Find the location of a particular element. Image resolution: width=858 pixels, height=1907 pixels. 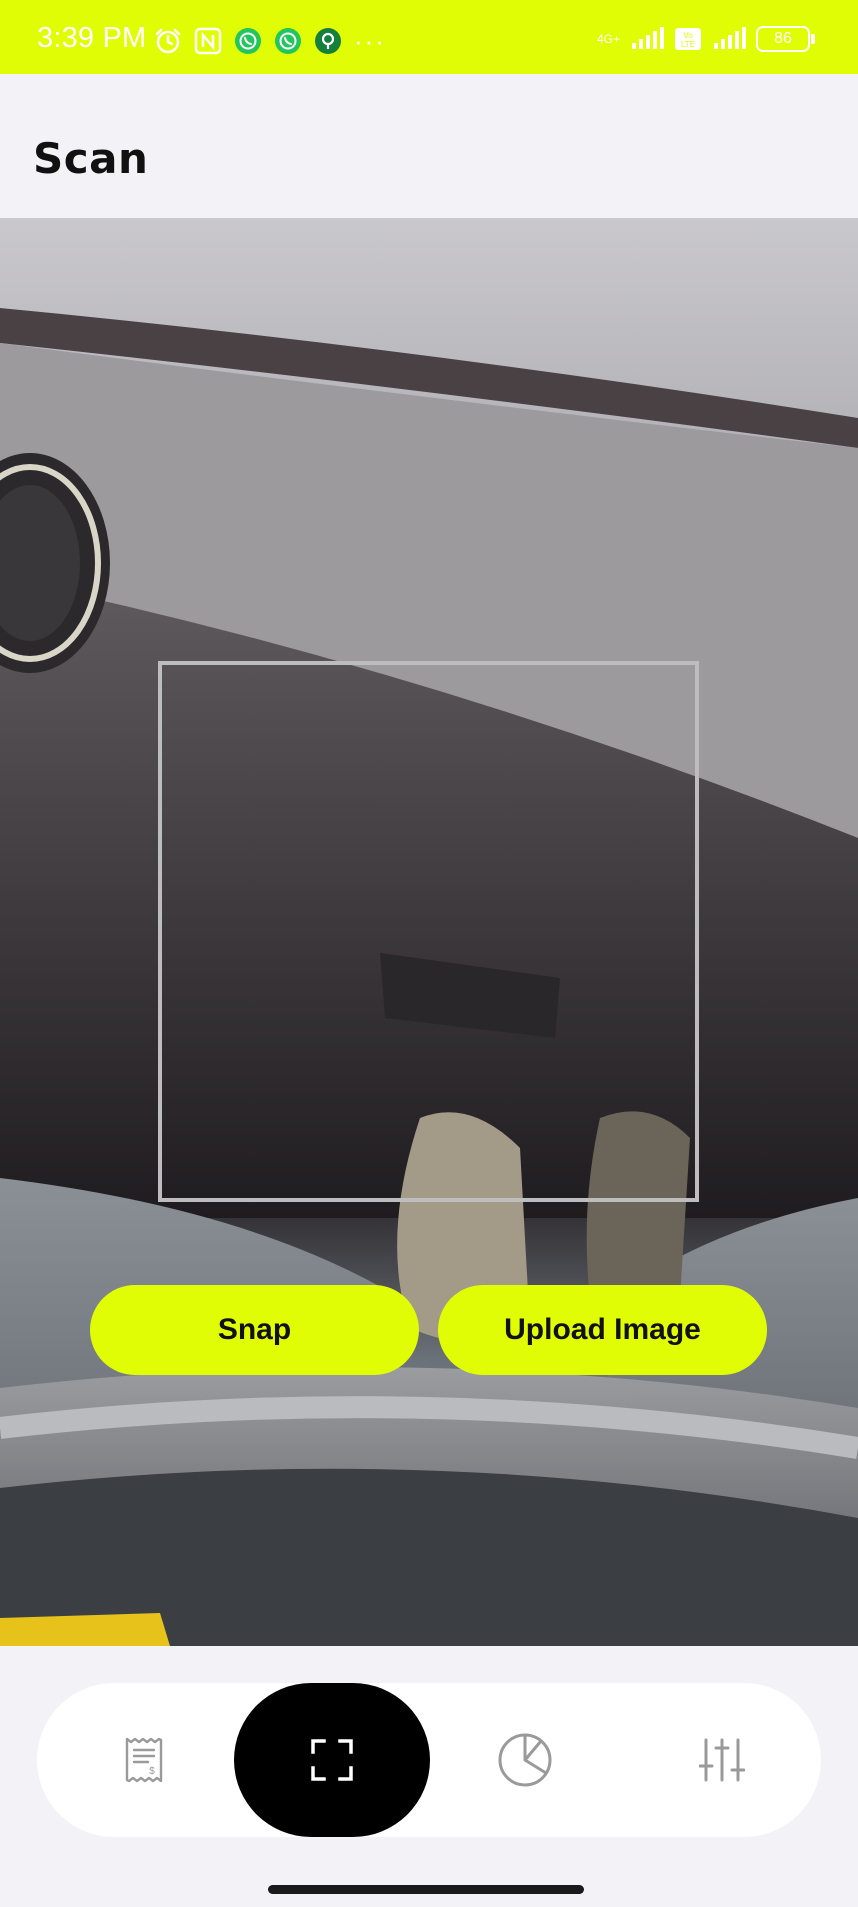

bottom-area: $ is located at coordinates (429, 1776).